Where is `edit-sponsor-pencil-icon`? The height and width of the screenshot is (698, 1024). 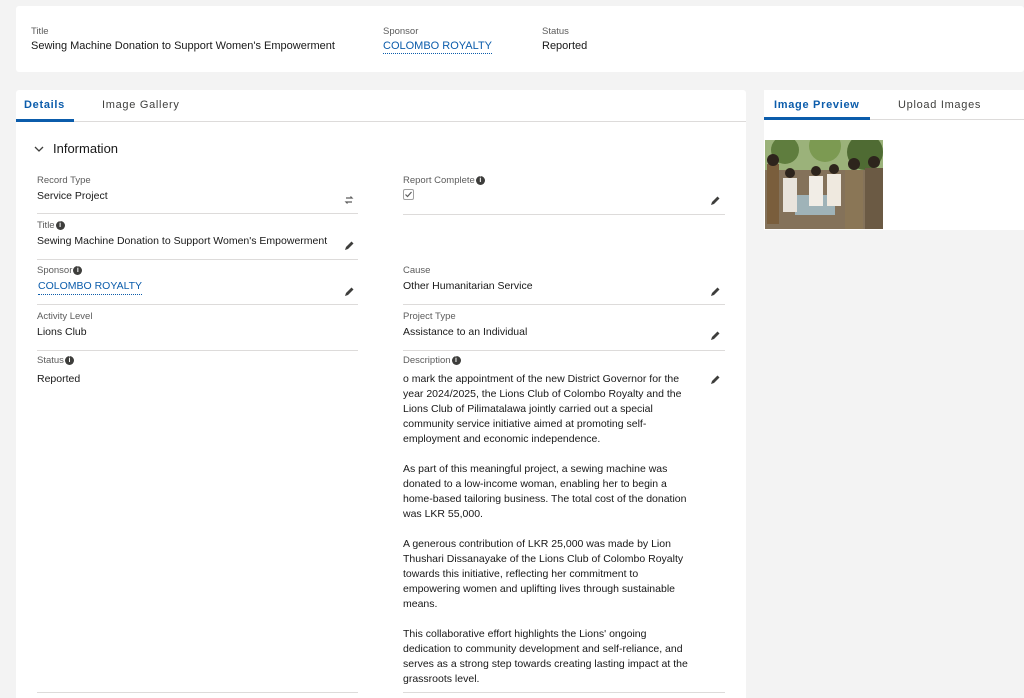 edit-sponsor-pencil-icon is located at coordinates (349, 292).